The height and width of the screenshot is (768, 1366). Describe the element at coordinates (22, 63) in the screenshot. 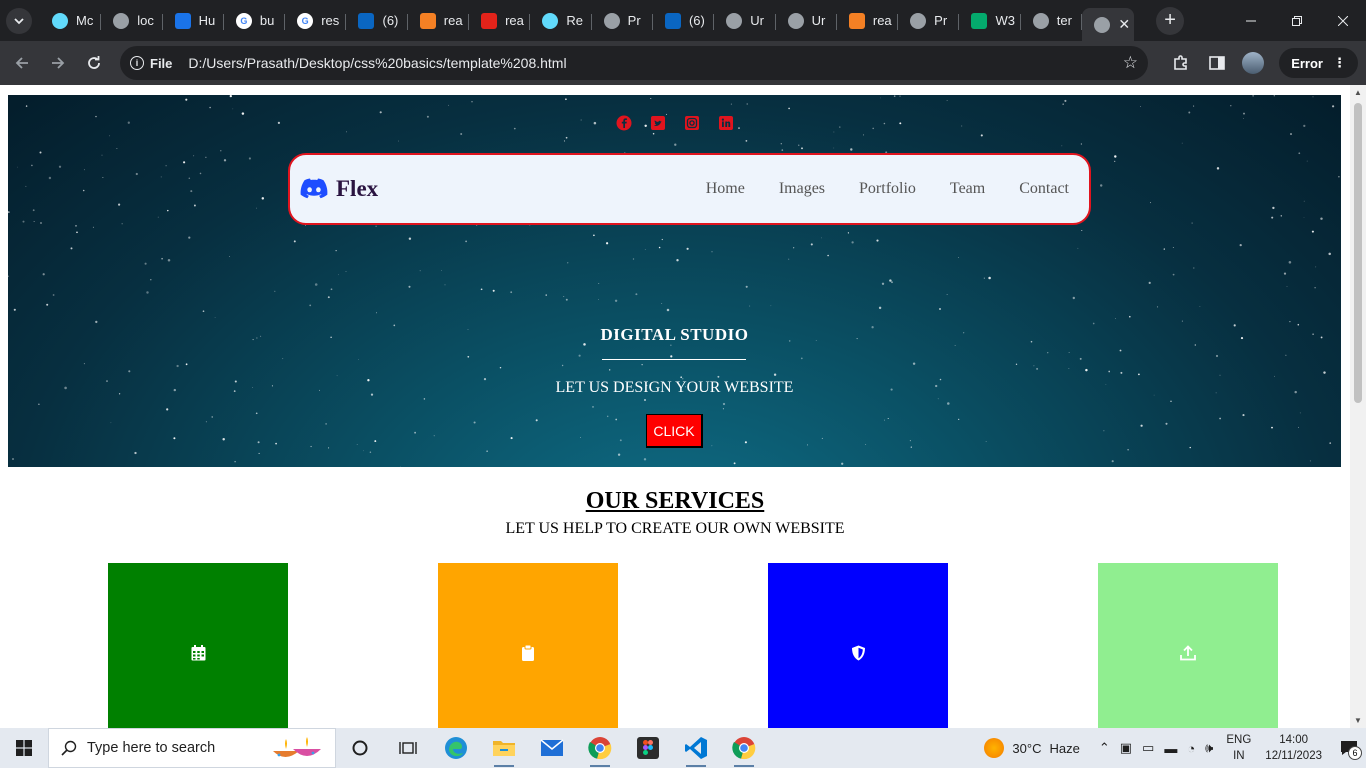

I see `back-button` at that location.